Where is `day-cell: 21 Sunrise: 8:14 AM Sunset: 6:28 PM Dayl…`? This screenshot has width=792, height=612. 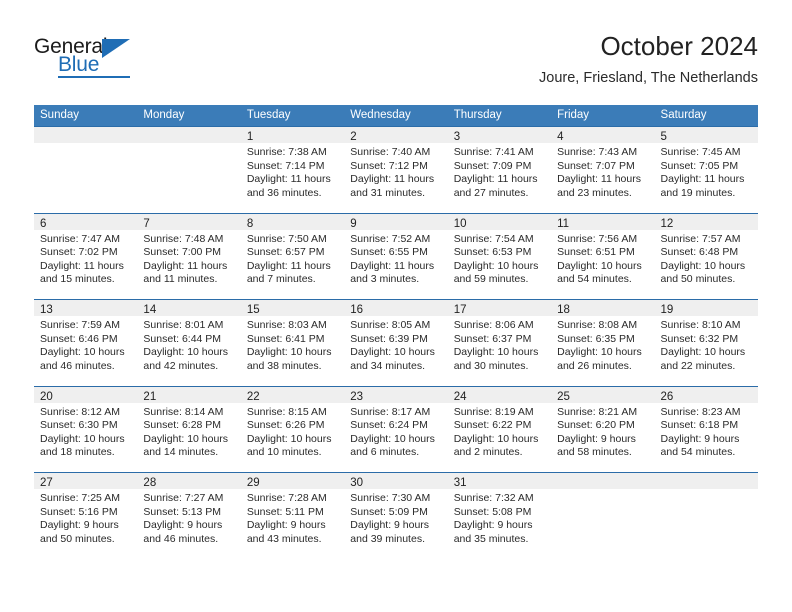
day-cell: 21 Sunrise: 8:14 AM Sunset: 6:28 PM Dayl… is located at coordinates (189, 429).